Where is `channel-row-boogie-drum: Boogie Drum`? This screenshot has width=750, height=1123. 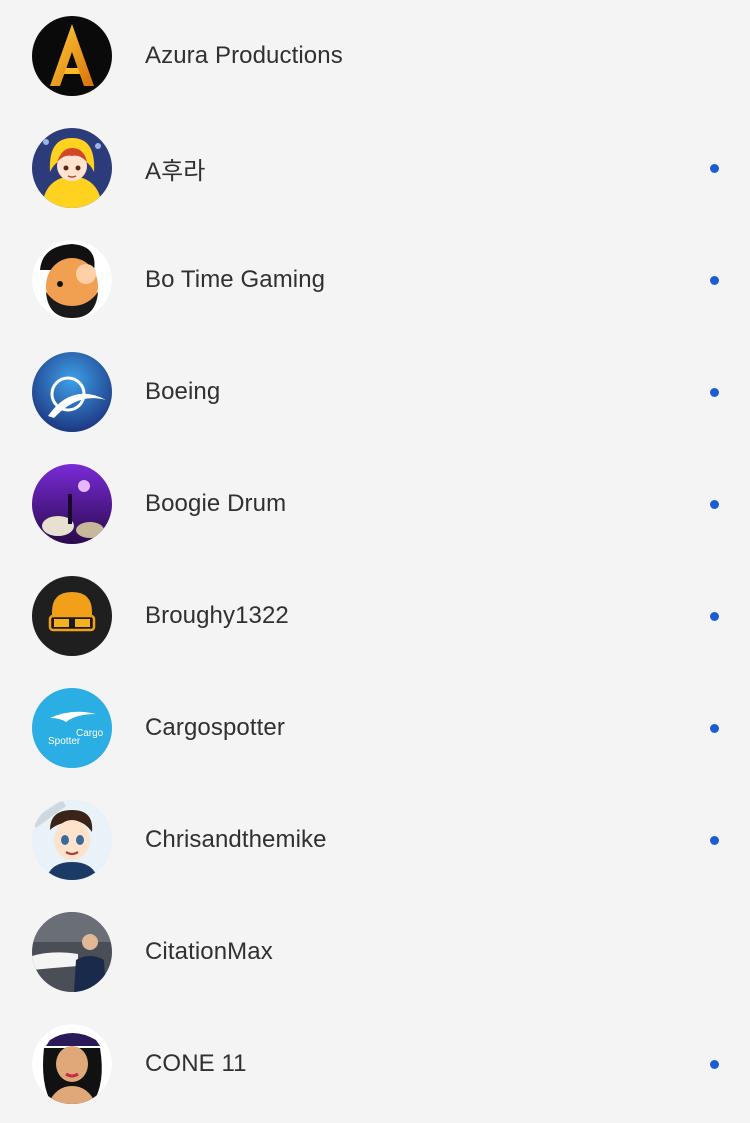
channel-row-boogie-drum: Boogie Drum is located at coordinates (375, 504).